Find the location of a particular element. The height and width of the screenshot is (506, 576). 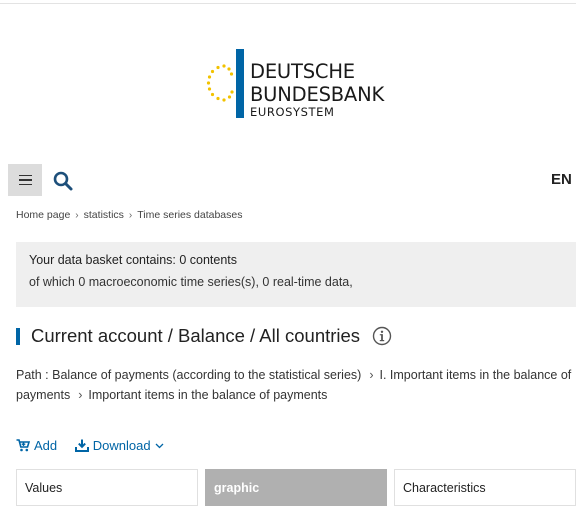

add-button: Add is located at coordinates (36, 445).